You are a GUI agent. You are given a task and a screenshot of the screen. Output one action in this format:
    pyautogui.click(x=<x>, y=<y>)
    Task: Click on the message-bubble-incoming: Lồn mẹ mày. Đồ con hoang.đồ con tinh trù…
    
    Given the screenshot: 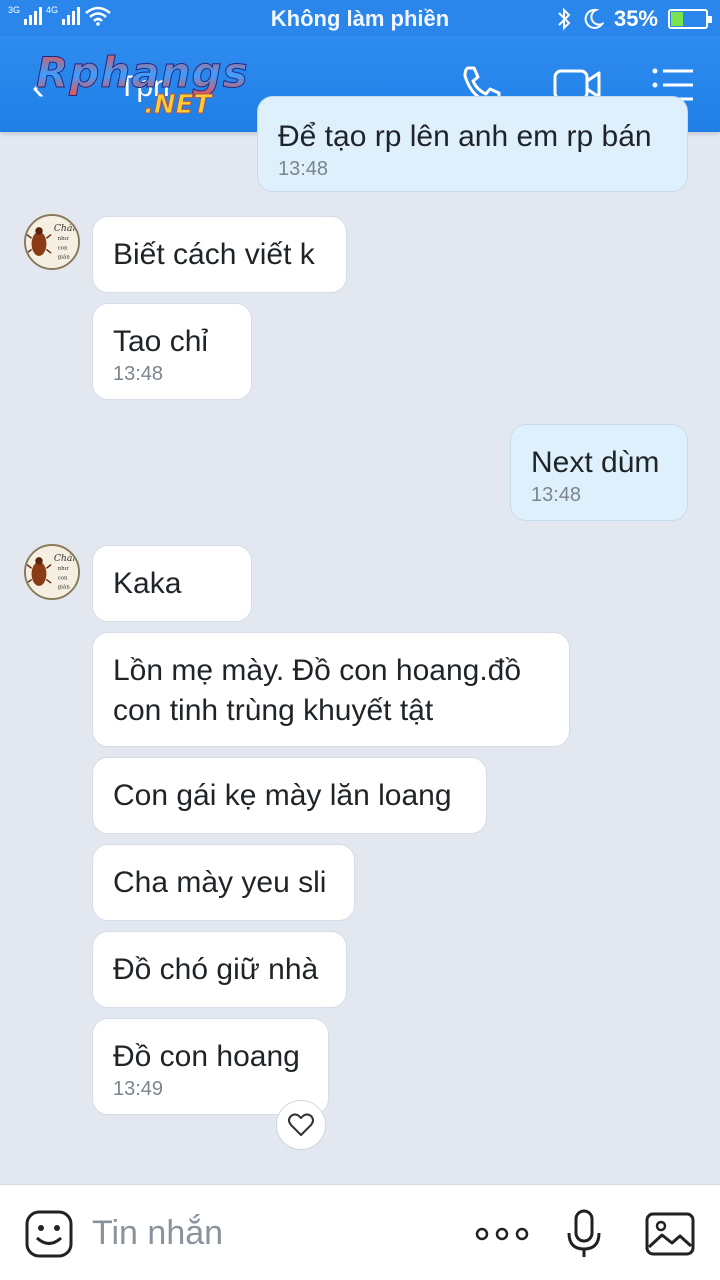 What is the action you would take?
    pyautogui.click(x=331, y=689)
    